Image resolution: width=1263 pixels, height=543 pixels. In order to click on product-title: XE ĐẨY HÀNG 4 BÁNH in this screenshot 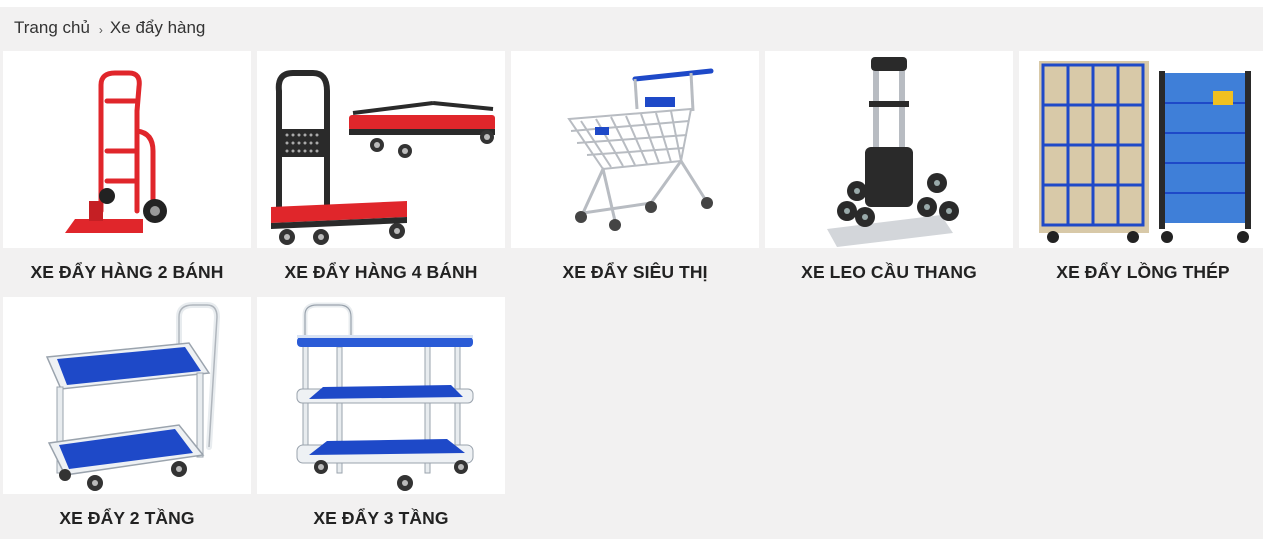, I will do `click(381, 272)`.